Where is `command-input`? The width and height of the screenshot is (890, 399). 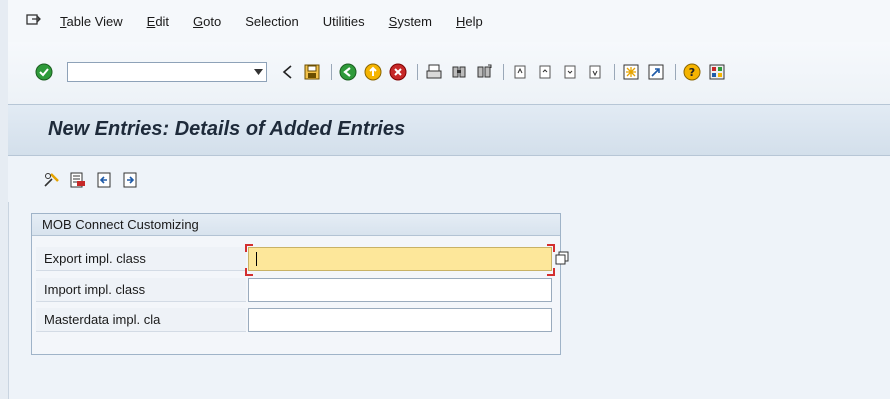
command-input is located at coordinates (162, 73).